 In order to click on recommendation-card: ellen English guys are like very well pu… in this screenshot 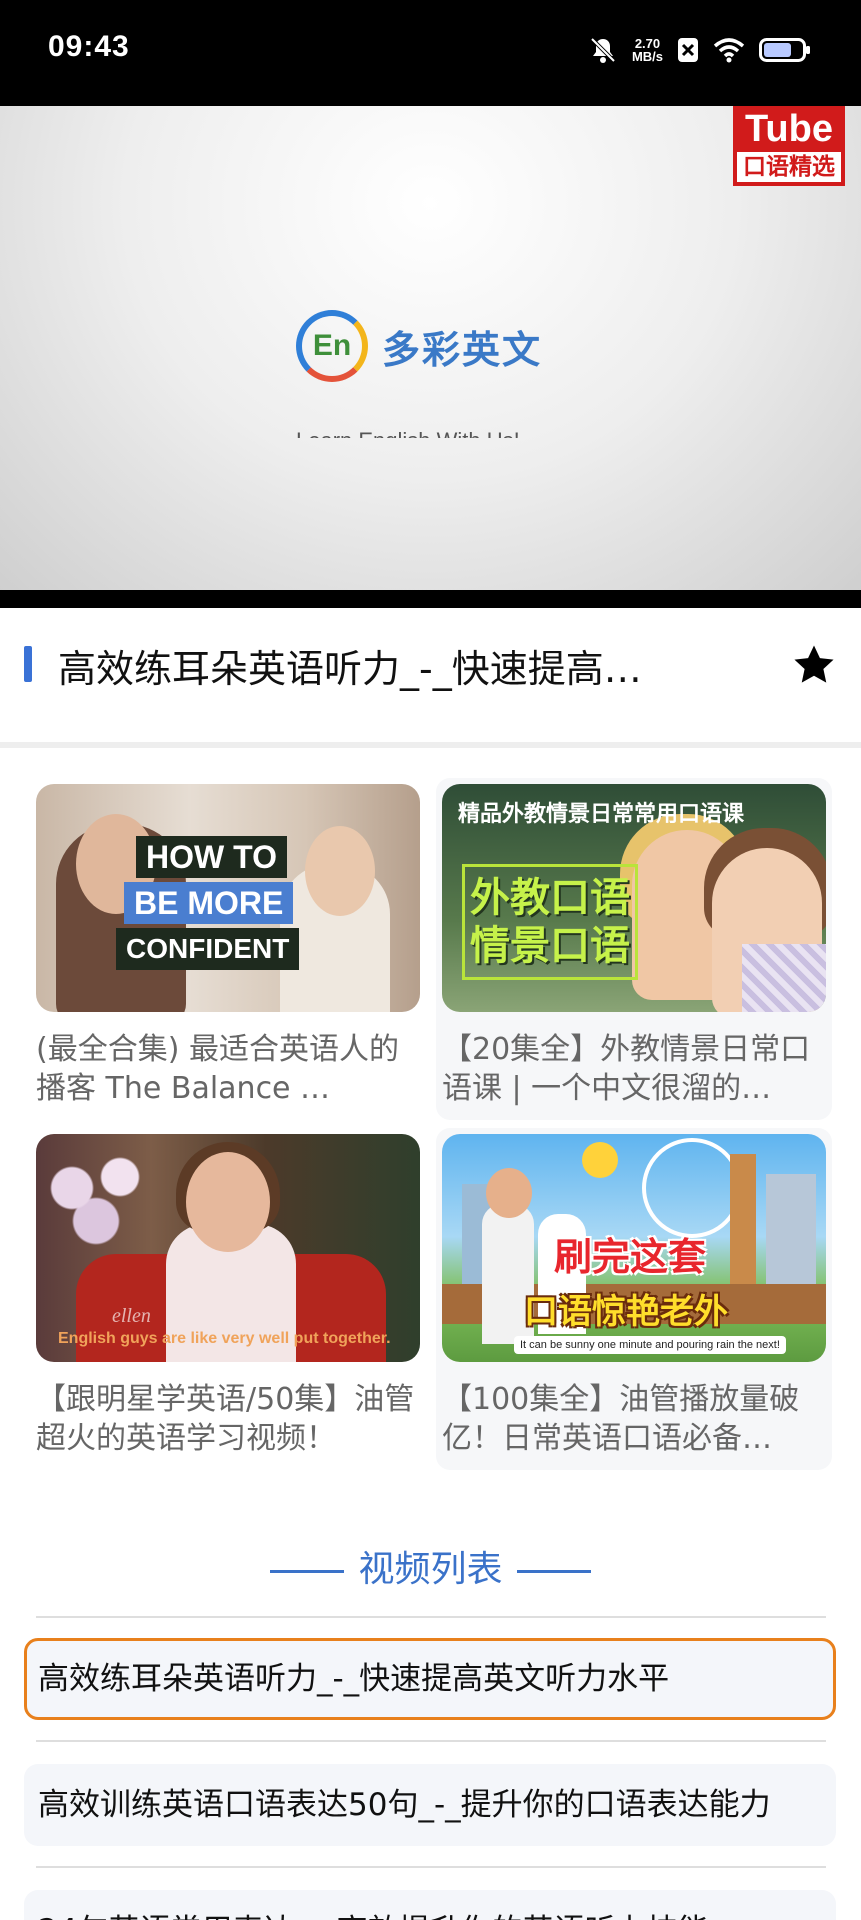, I will do `click(228, 1296)`.